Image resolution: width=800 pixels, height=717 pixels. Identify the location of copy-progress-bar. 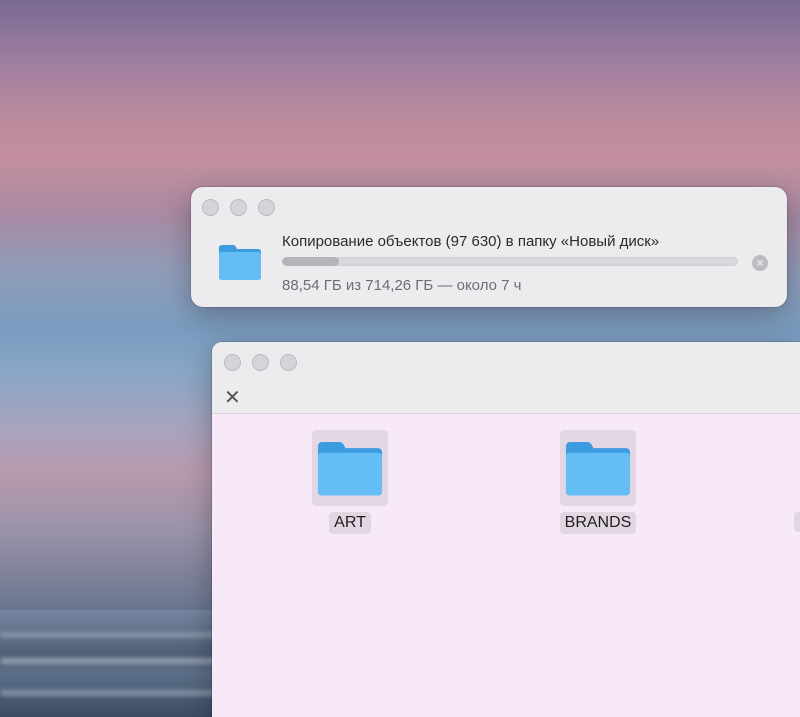
(510, 261).